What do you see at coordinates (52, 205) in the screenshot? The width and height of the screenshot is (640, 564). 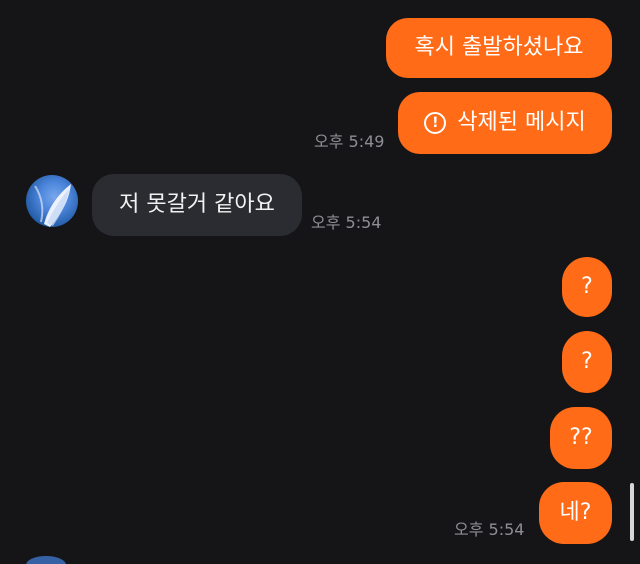 I see `avatar-artwork` at bounding box center [52, 205].